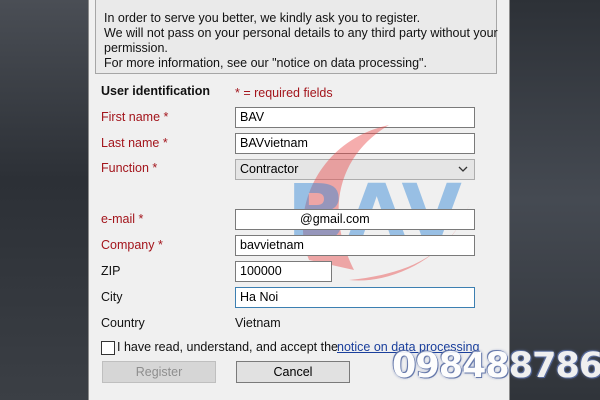 Image resolution: width=600 pixels, height=400 pixels. I want to click on info-line: permission., so click(136, 48).